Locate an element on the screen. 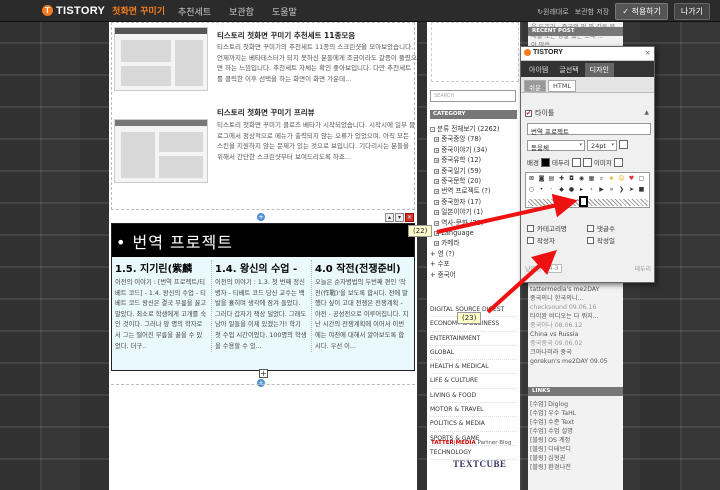 The height and width of the screenshot is (490, 720). post-title: 티스토리 첫화면 꾸미기 프리뷰 is located at coordinates (266, 112).